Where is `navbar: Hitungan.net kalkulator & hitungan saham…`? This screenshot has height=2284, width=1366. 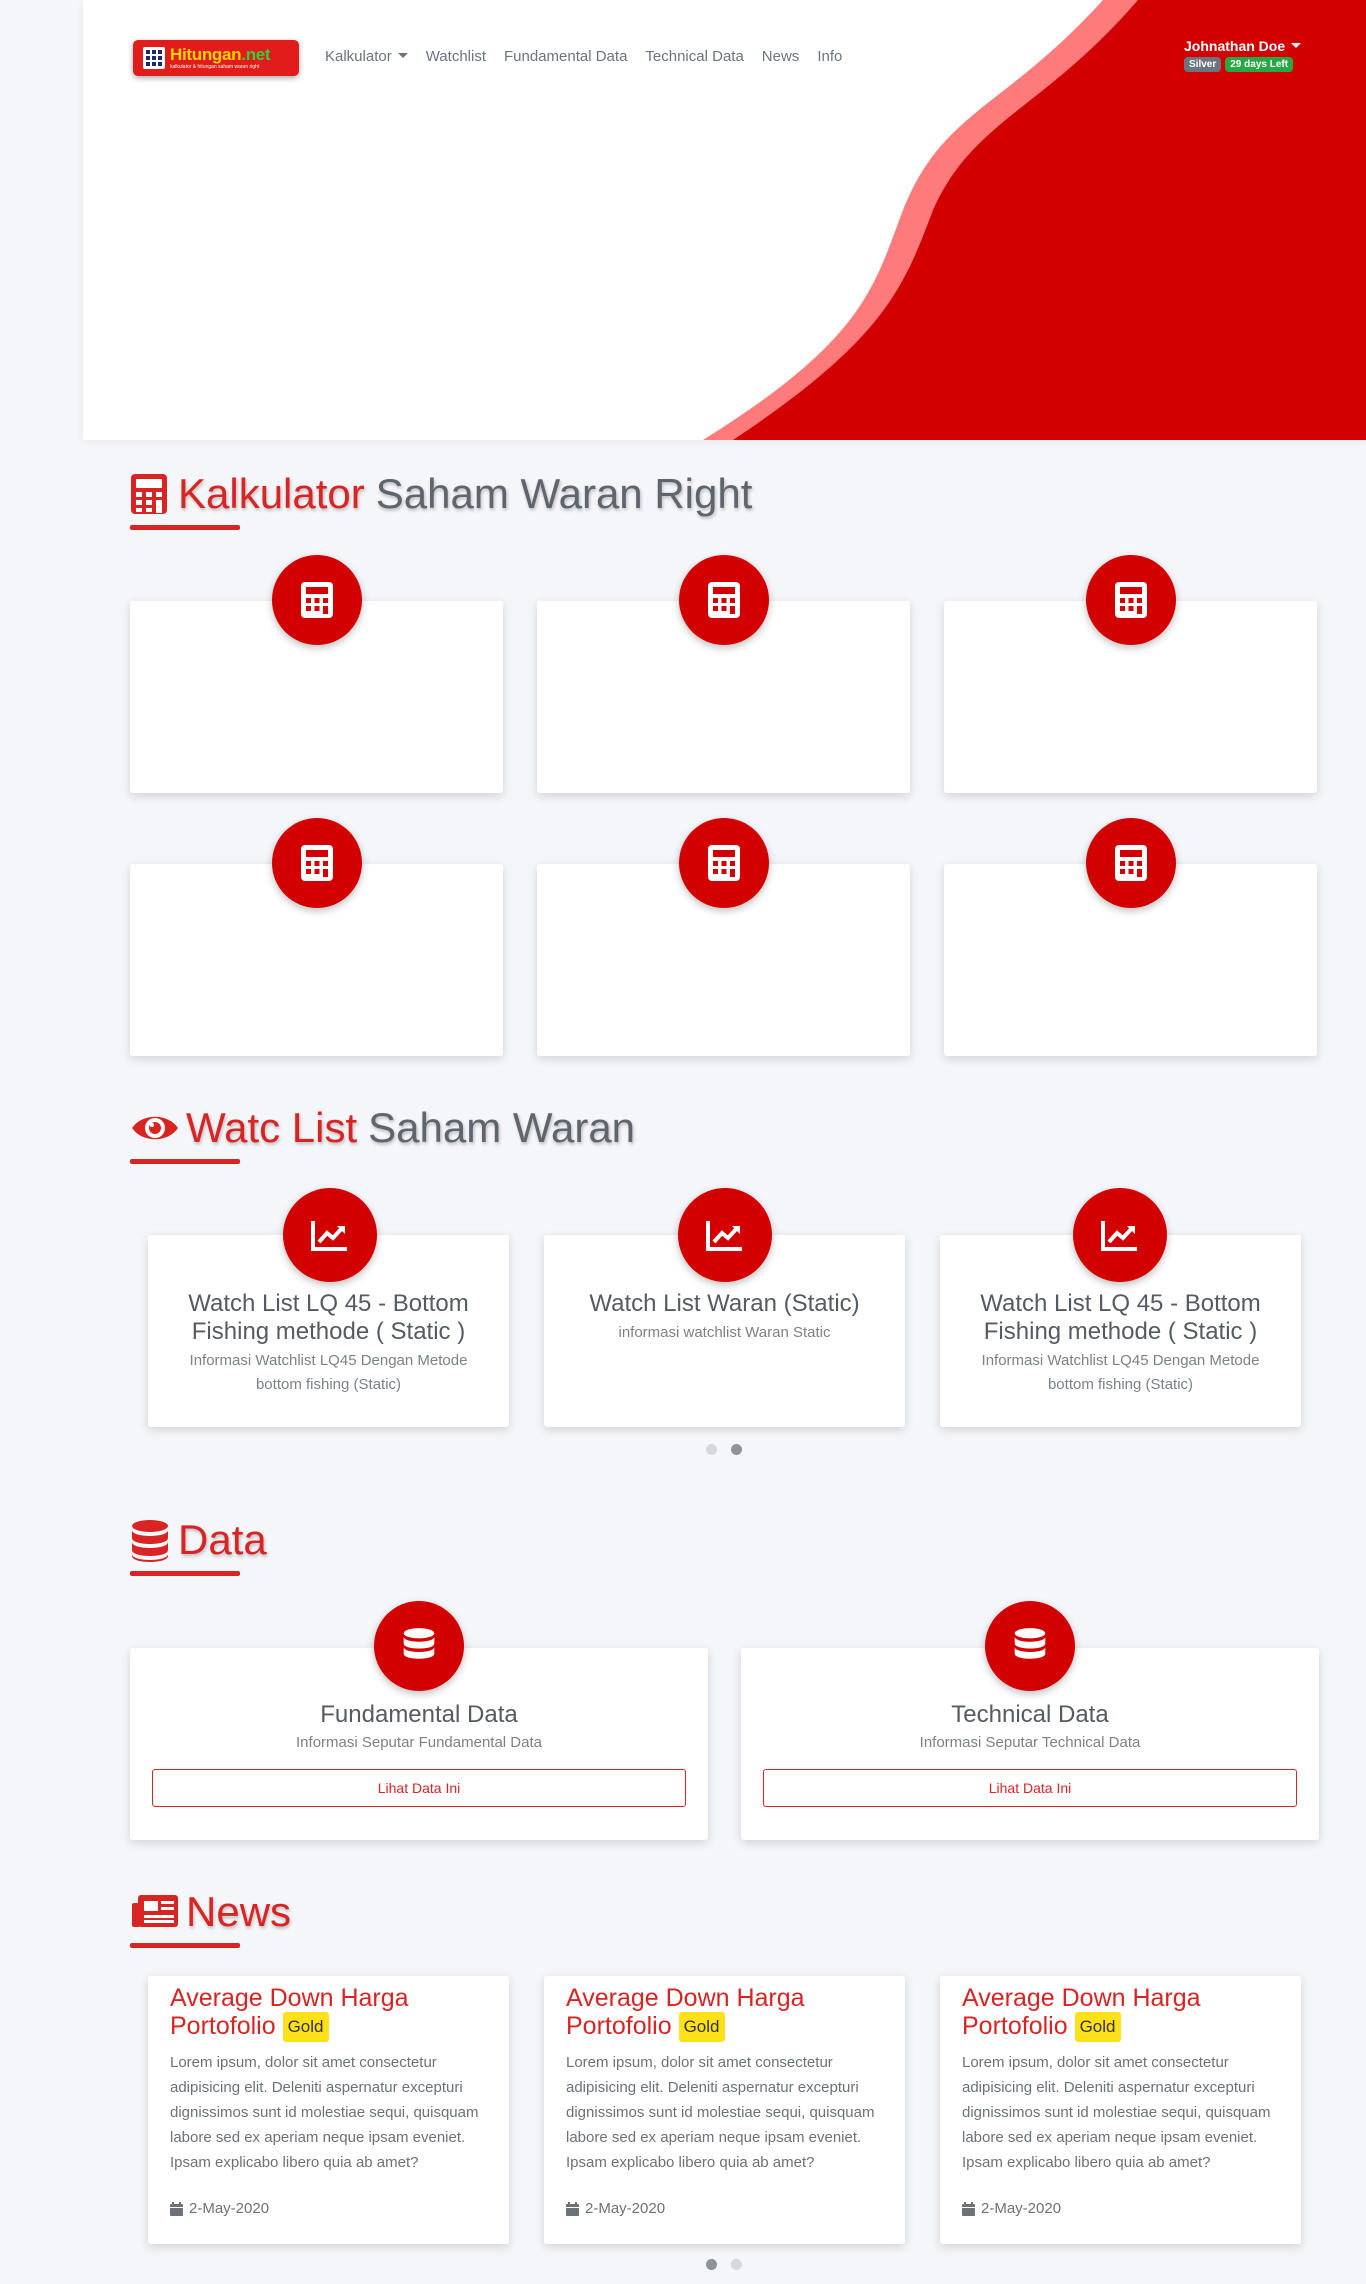 navbar: Hitungan.net kalkulator & hitungan saham… is located at coordinates (683, 60).